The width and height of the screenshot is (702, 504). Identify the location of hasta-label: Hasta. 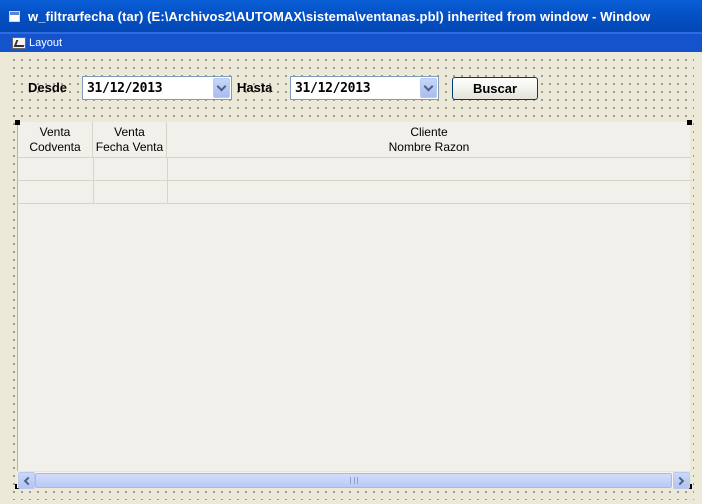
(255, 87).